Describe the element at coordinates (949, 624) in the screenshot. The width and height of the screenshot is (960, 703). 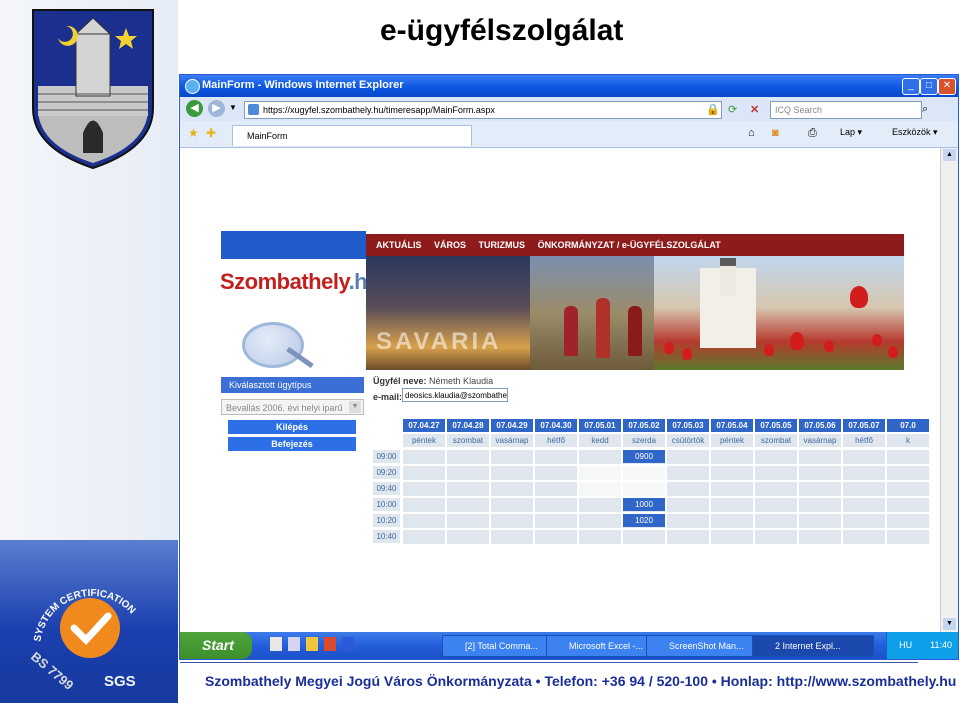
I see `scroll-down-icon: ▼` at that location.